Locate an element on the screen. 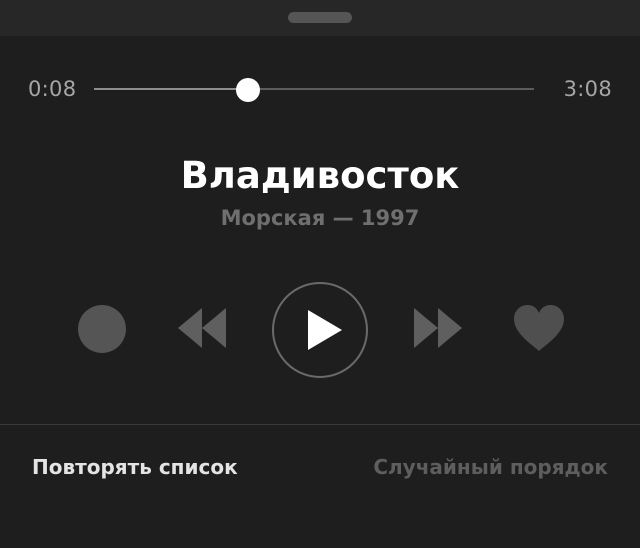 This screenshot has width=640, height=548. drag-handle is located at coordinates (320, 17).